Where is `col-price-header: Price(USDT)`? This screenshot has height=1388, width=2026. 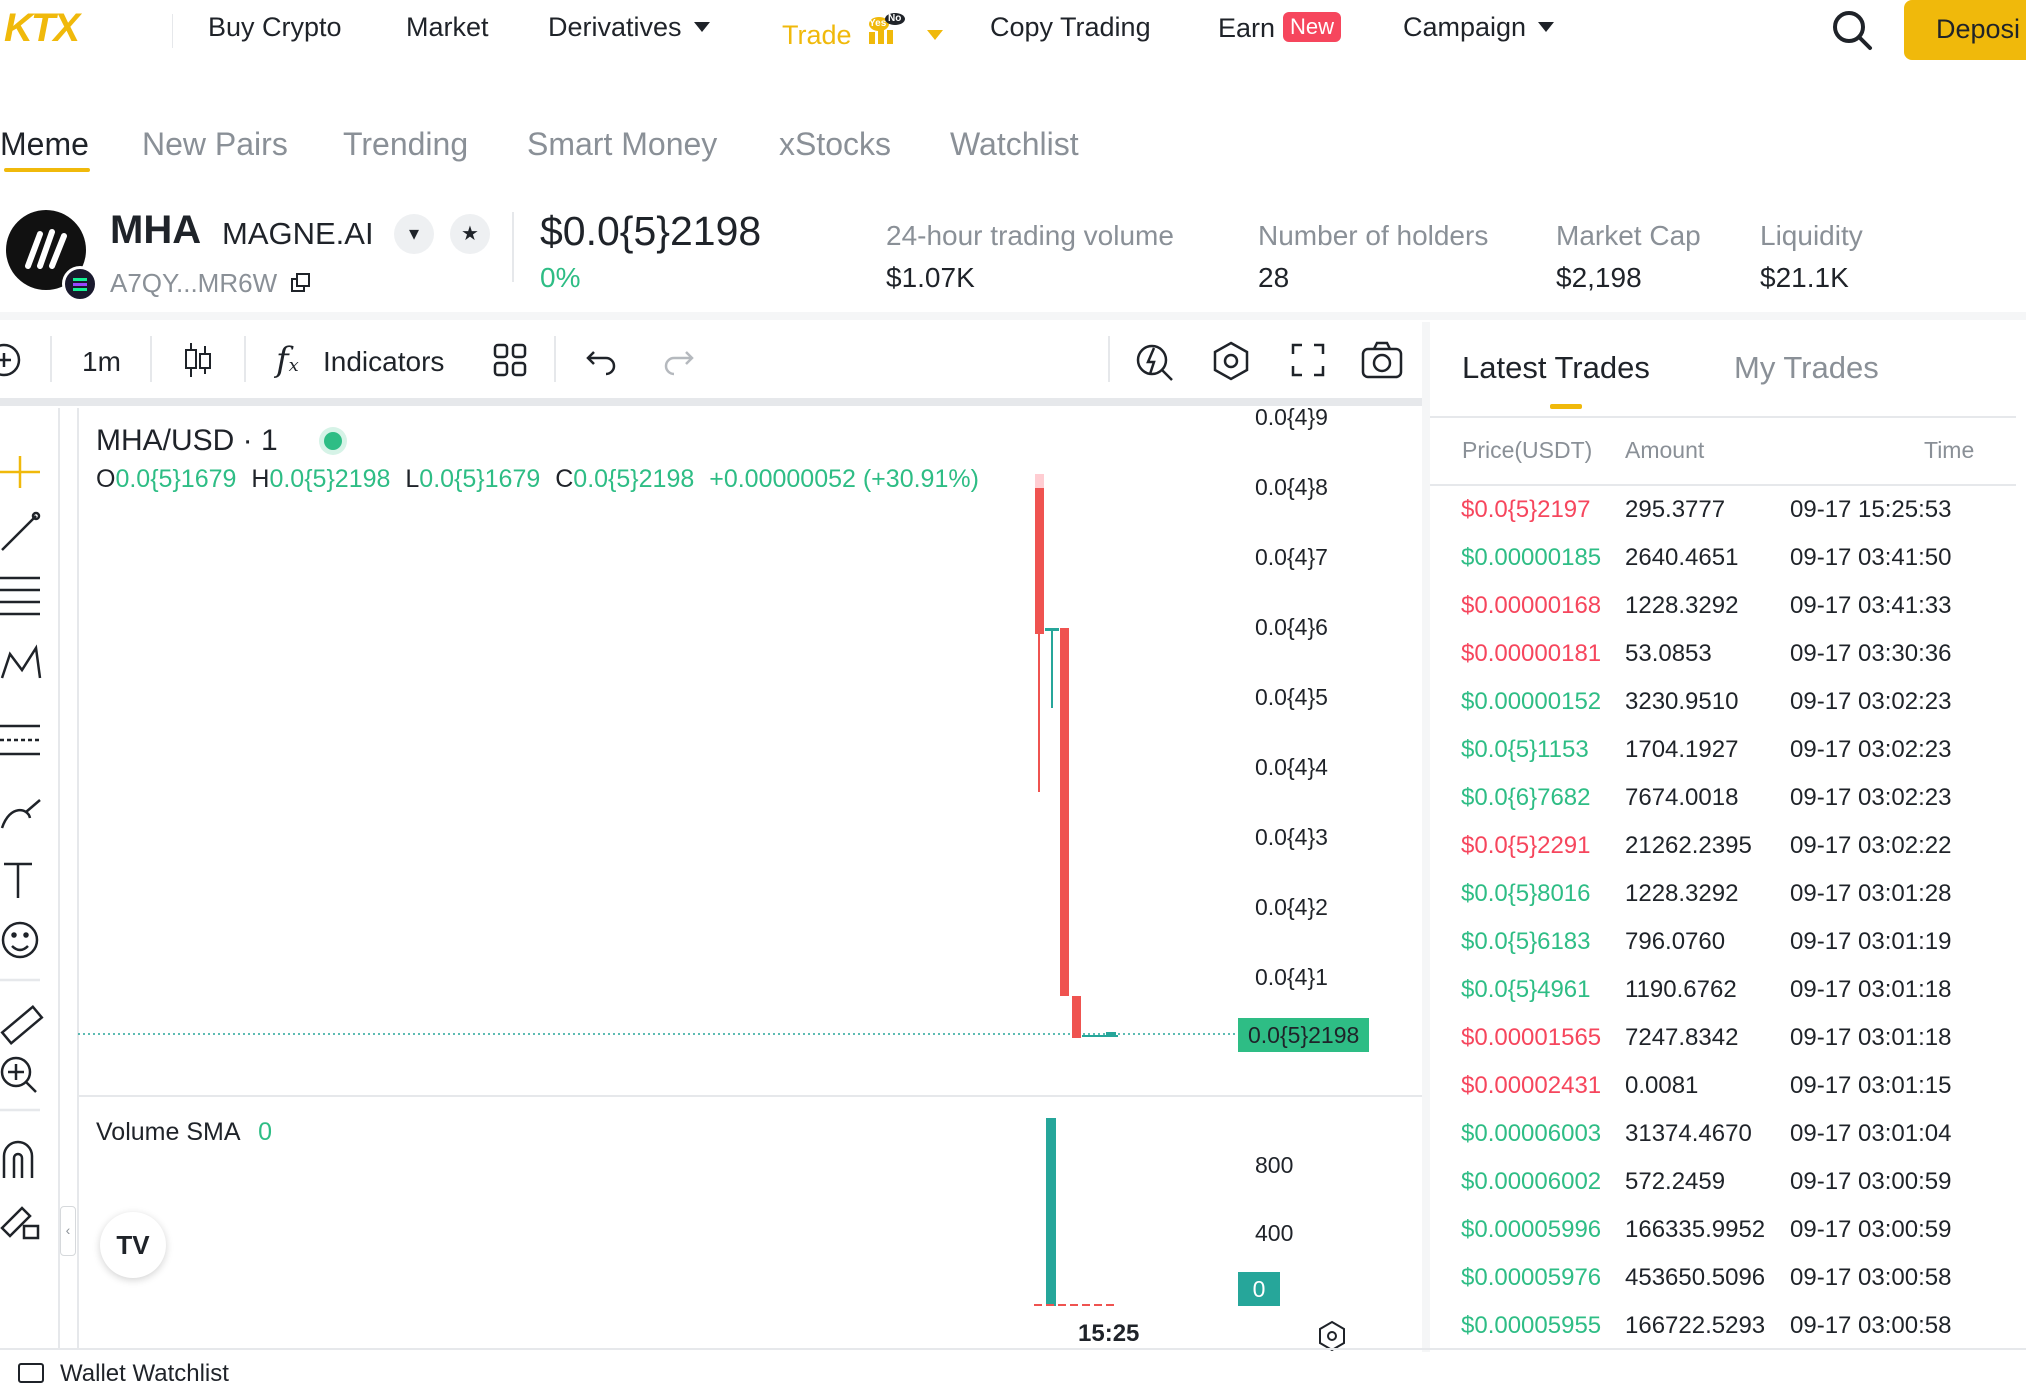
col-price-header: Price(USDT) is located at coordinates (1527, 450).